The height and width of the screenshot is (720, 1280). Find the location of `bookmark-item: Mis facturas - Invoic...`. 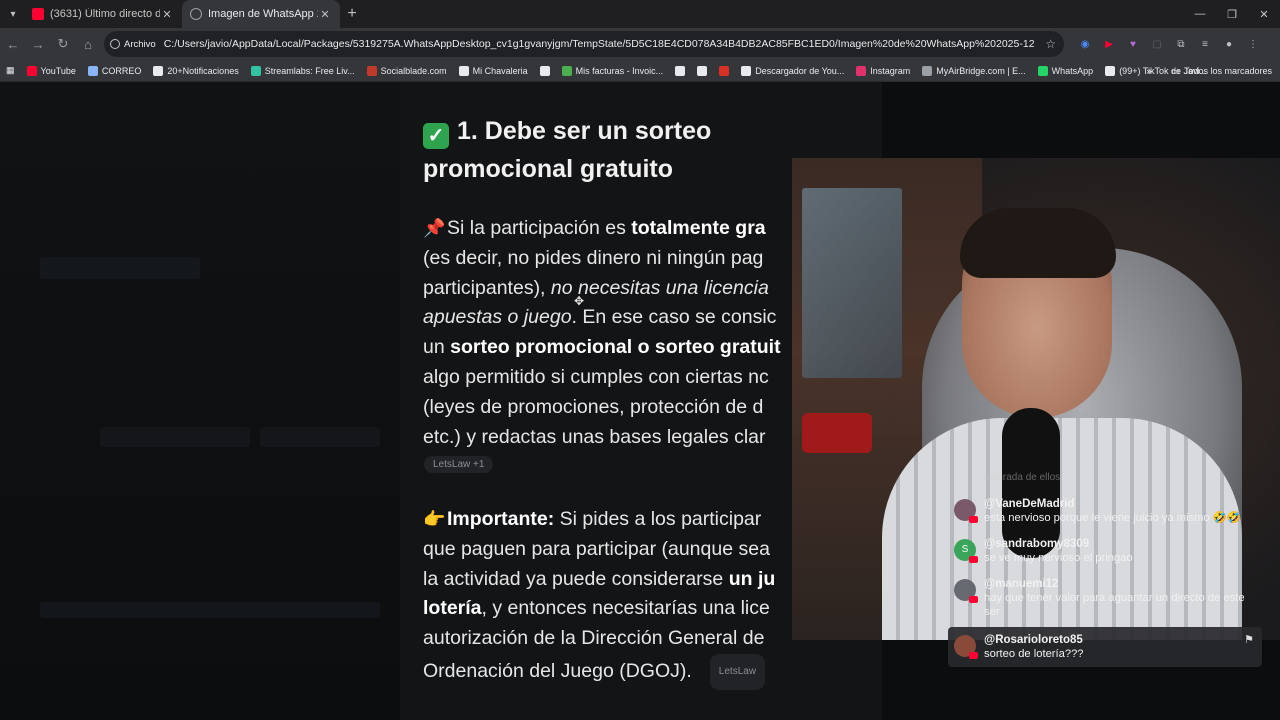

bookmark-item: Mis facturas - Invoic... is located at coordinates (613, 70).